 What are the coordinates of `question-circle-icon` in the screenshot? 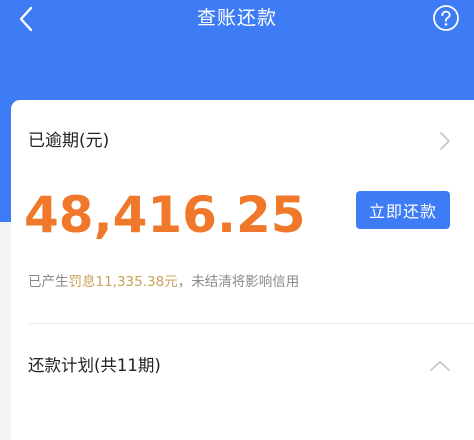 It's located at (446, 18).